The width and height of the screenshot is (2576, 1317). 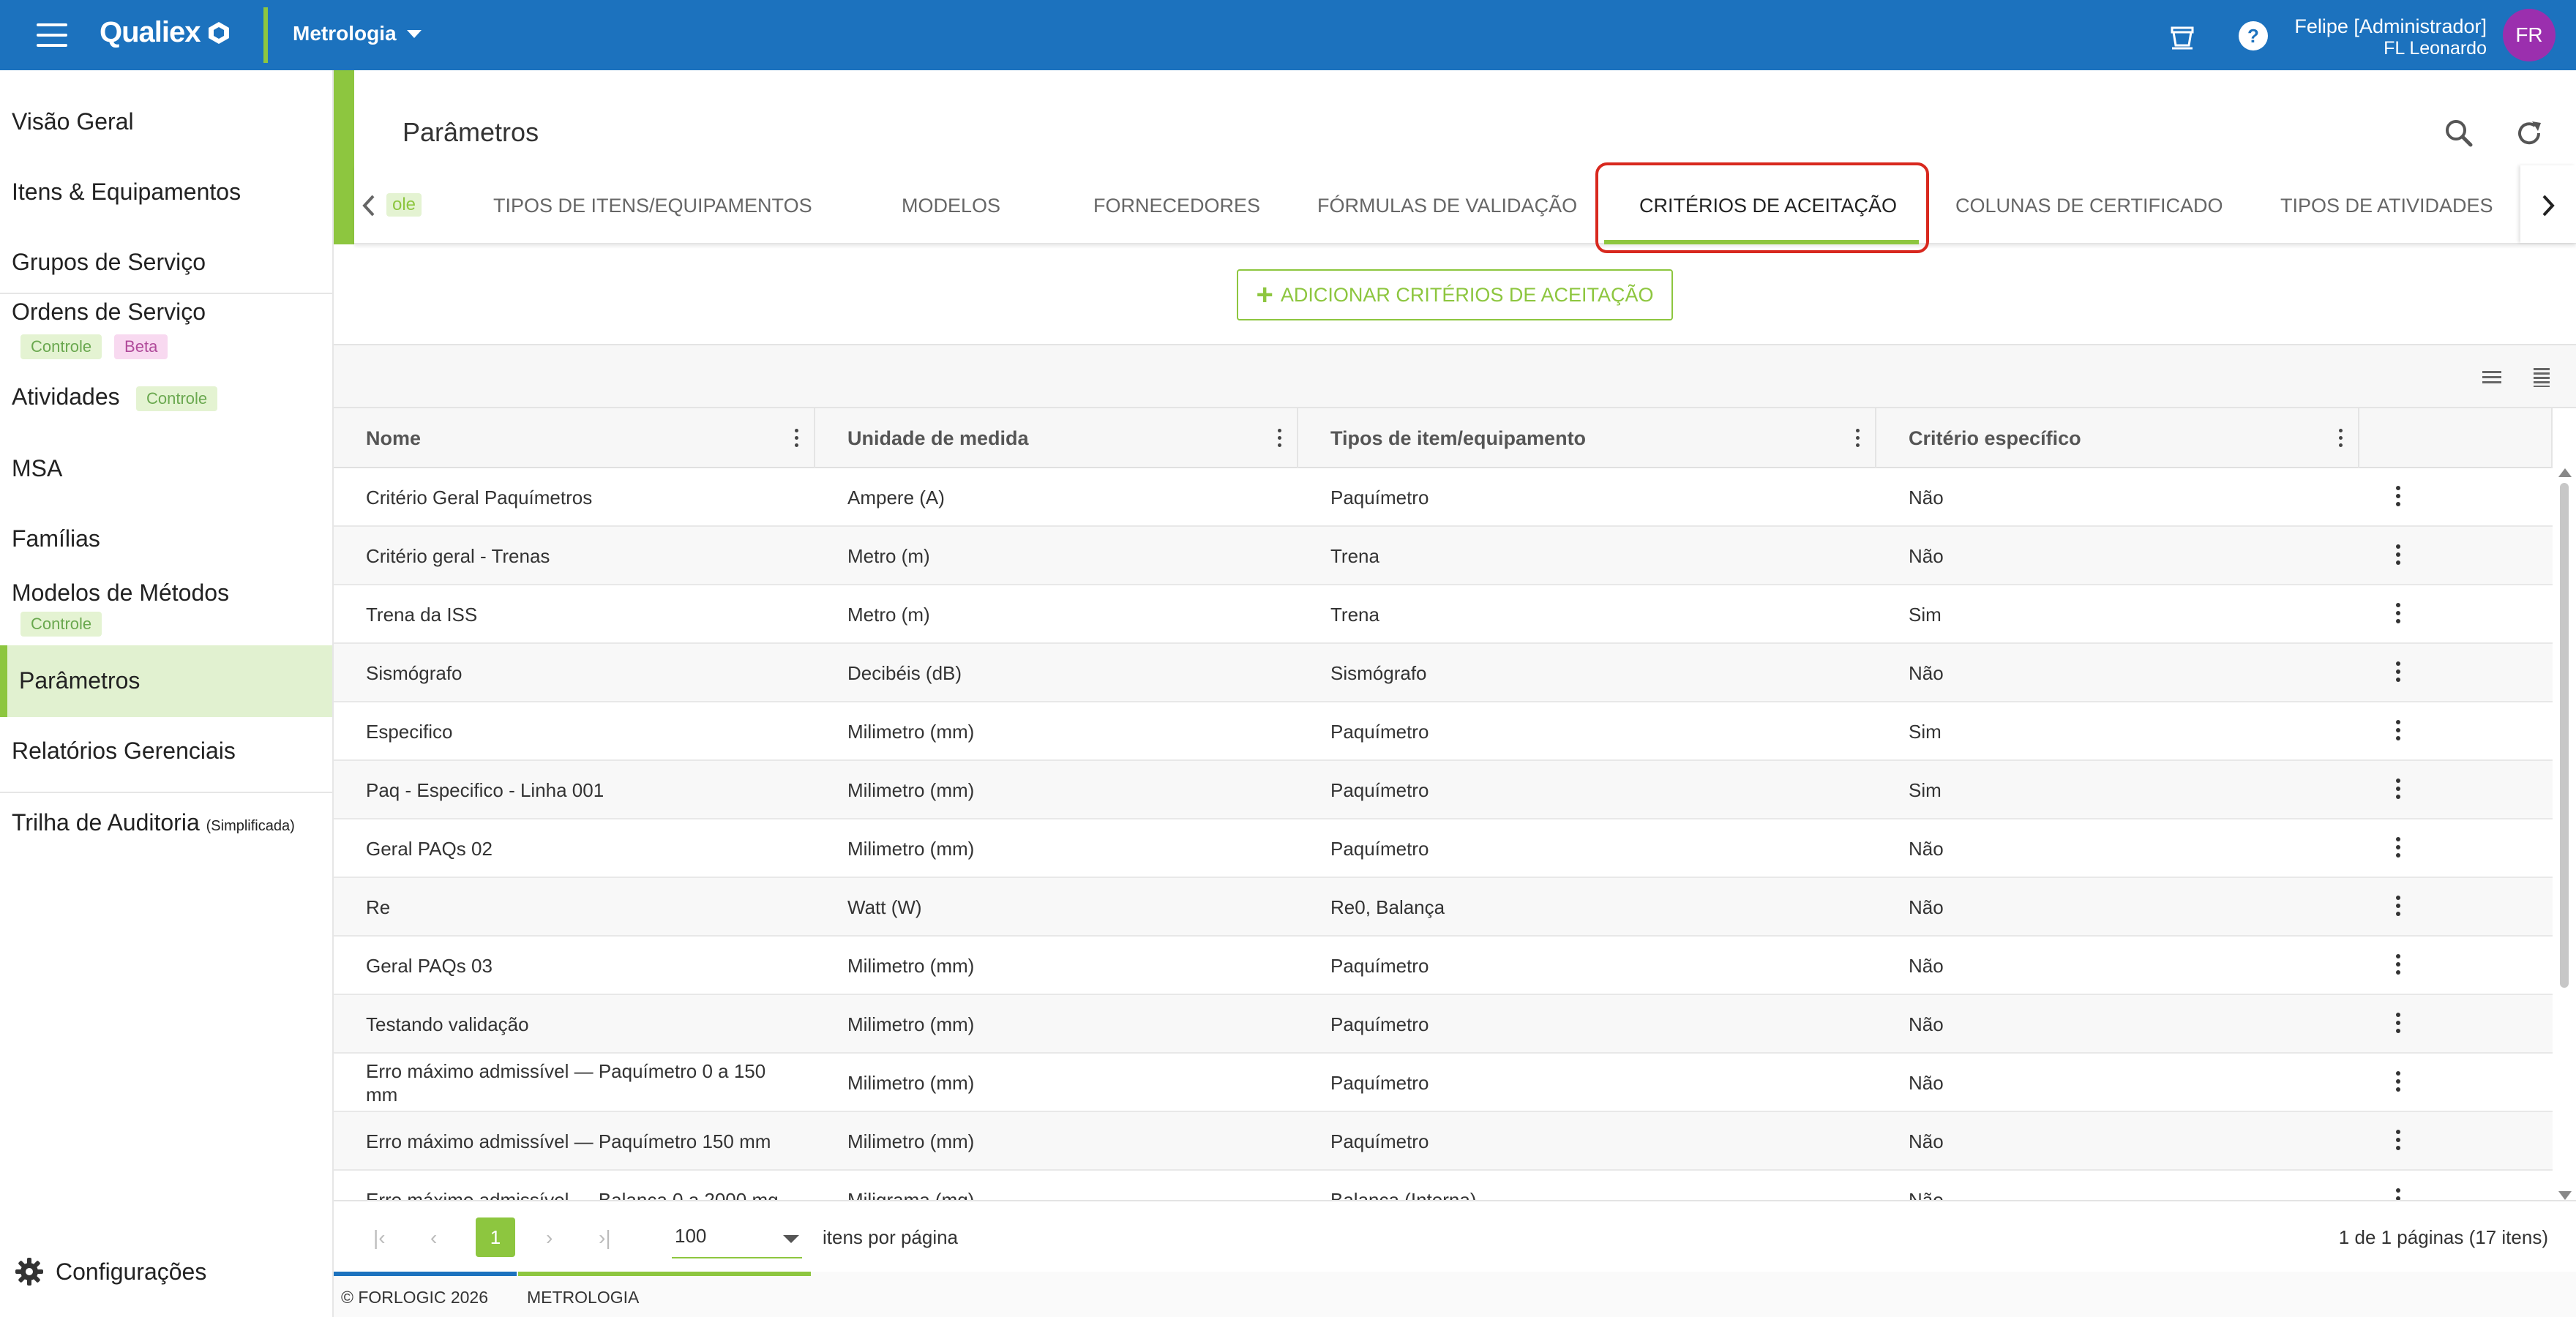 What do you see at coordinates (166, 401) in the screenshot?
I see `sidebar-item-atividades: Atividades Controle` at bounding box center [166, 401].